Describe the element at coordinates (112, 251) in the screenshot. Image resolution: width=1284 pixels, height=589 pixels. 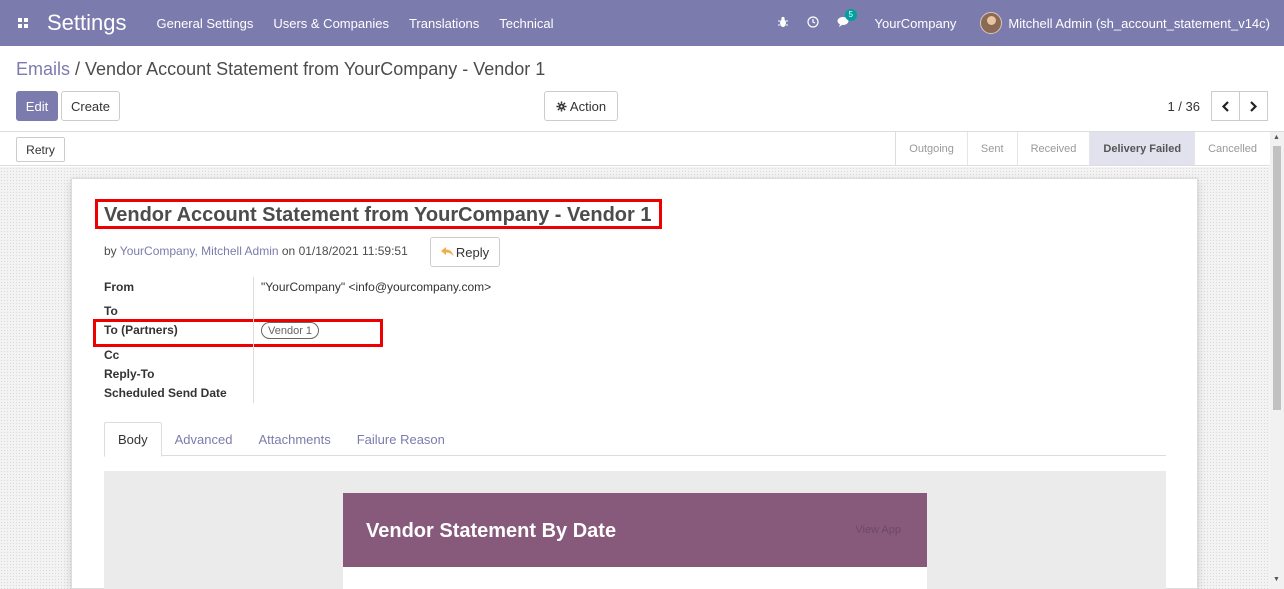
I see `byline-prefix: by` at that location.